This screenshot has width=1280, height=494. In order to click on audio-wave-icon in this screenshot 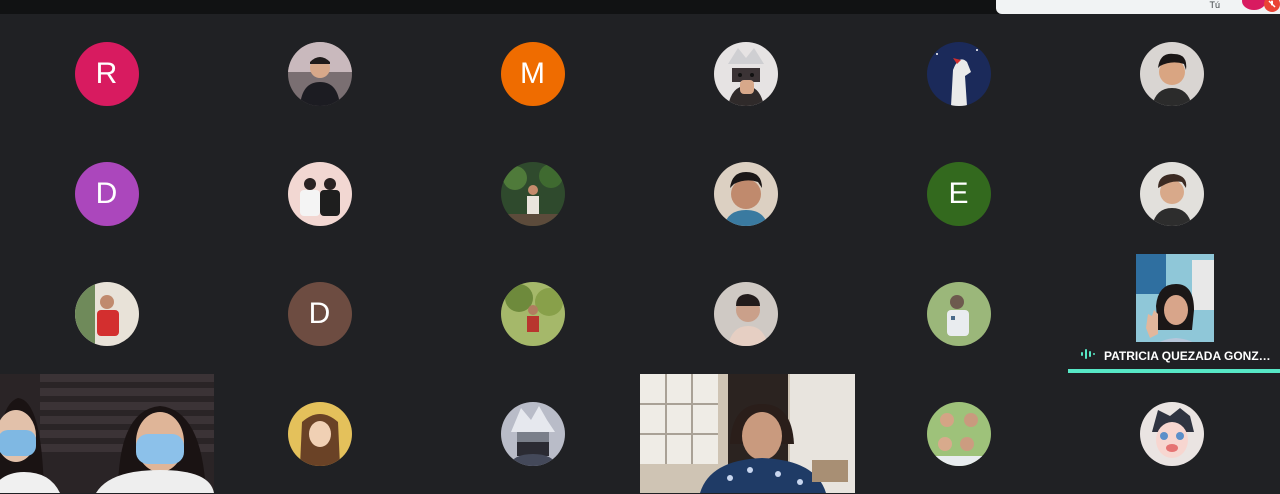, I will do `click(1088, 356)`.